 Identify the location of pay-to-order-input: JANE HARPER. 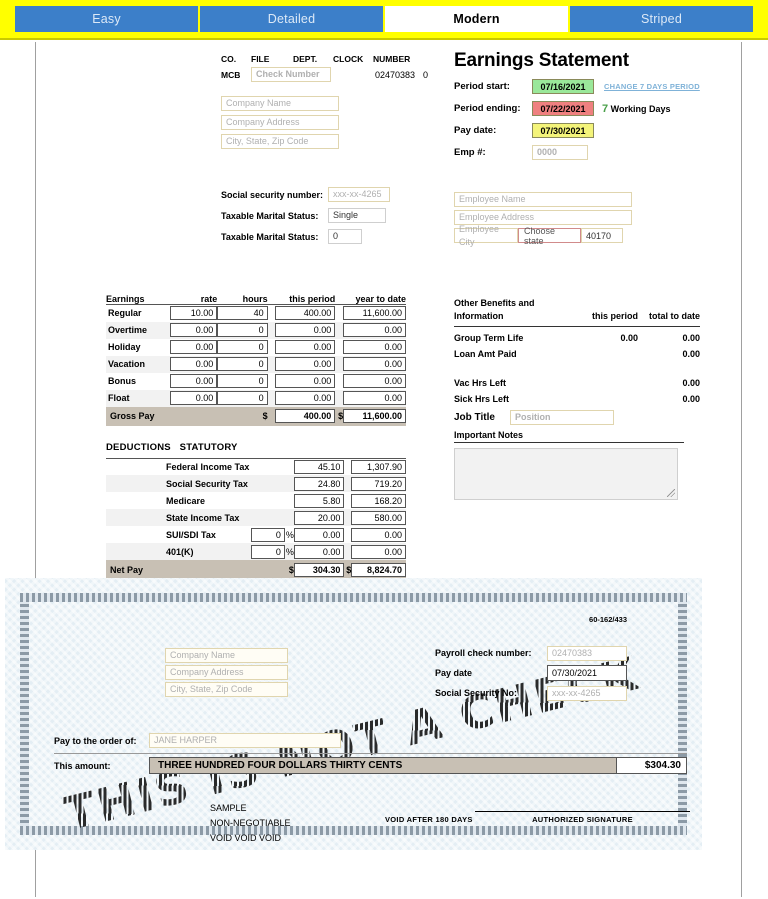
(245, 740).